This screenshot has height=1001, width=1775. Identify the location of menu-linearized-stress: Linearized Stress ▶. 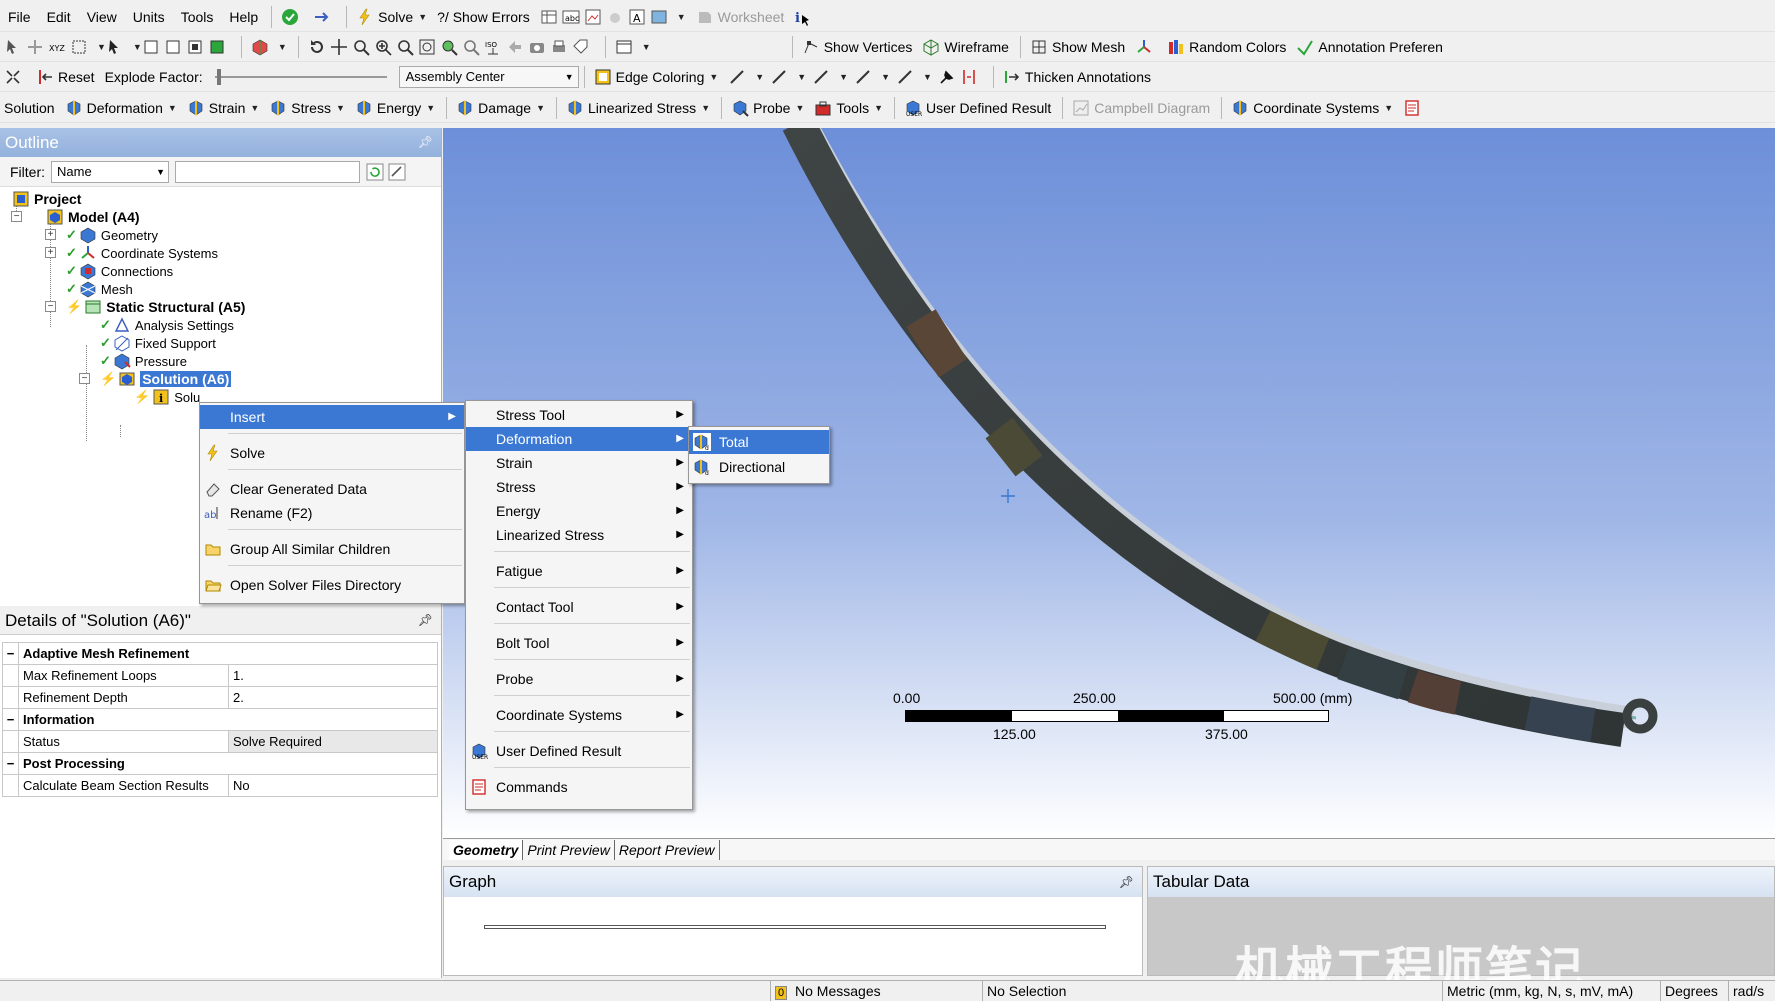
(579, 535).